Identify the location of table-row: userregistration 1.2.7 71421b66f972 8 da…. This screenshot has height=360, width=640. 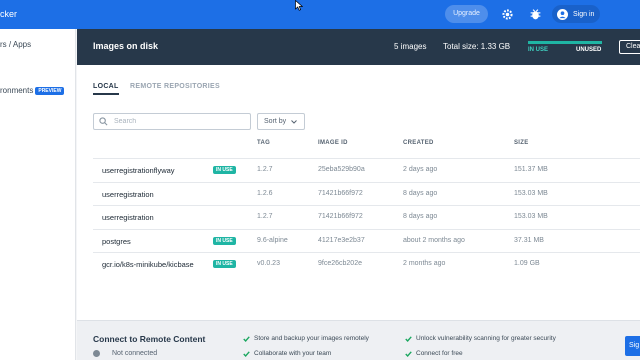
(366, 217).